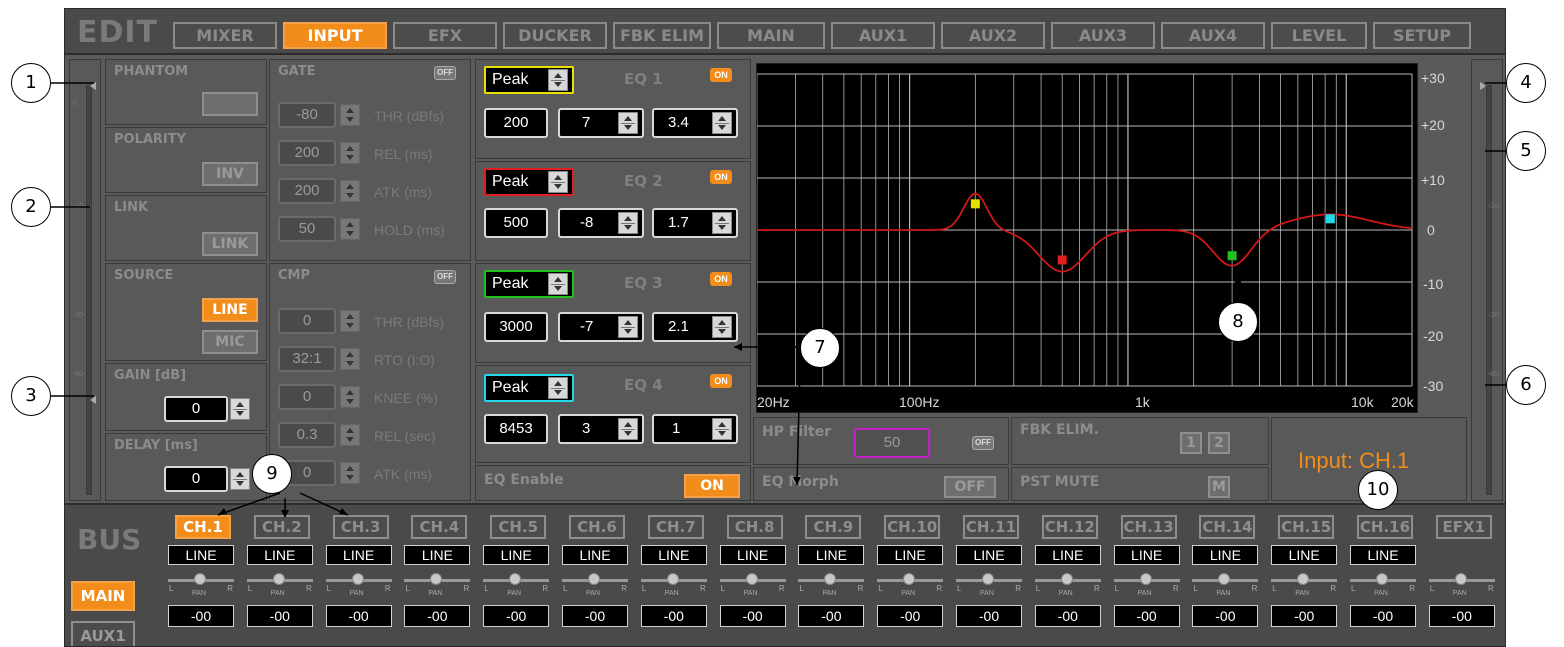 This screenshot has width=1564, height=647. Describe the element at coordinates (991, 527) in the screenshot. I see `channel-select-button: CH.11` at that location.